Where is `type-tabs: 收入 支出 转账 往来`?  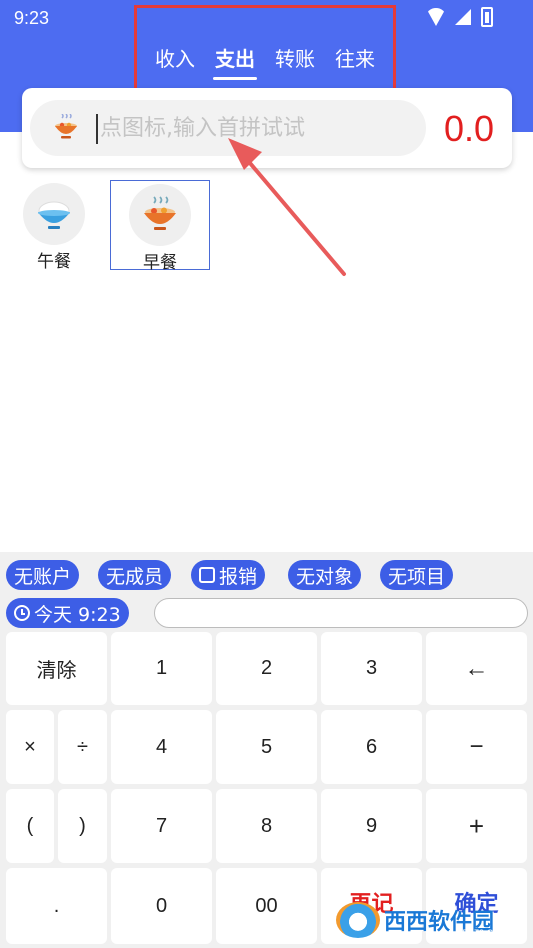 type-tabs: 收入 支出 转账 往来 is located at coordinates (265, 53).